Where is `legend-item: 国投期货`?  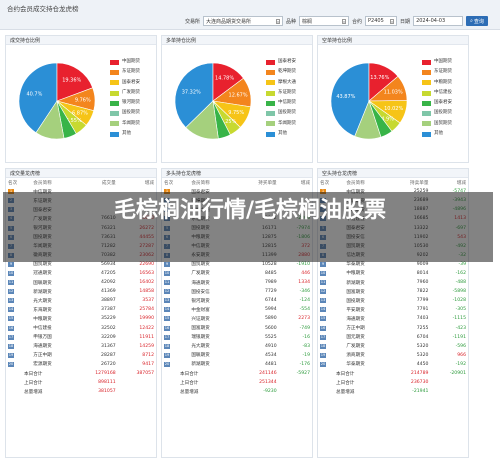
legend-item: 国投期货 is located at coordinates (125, 113).